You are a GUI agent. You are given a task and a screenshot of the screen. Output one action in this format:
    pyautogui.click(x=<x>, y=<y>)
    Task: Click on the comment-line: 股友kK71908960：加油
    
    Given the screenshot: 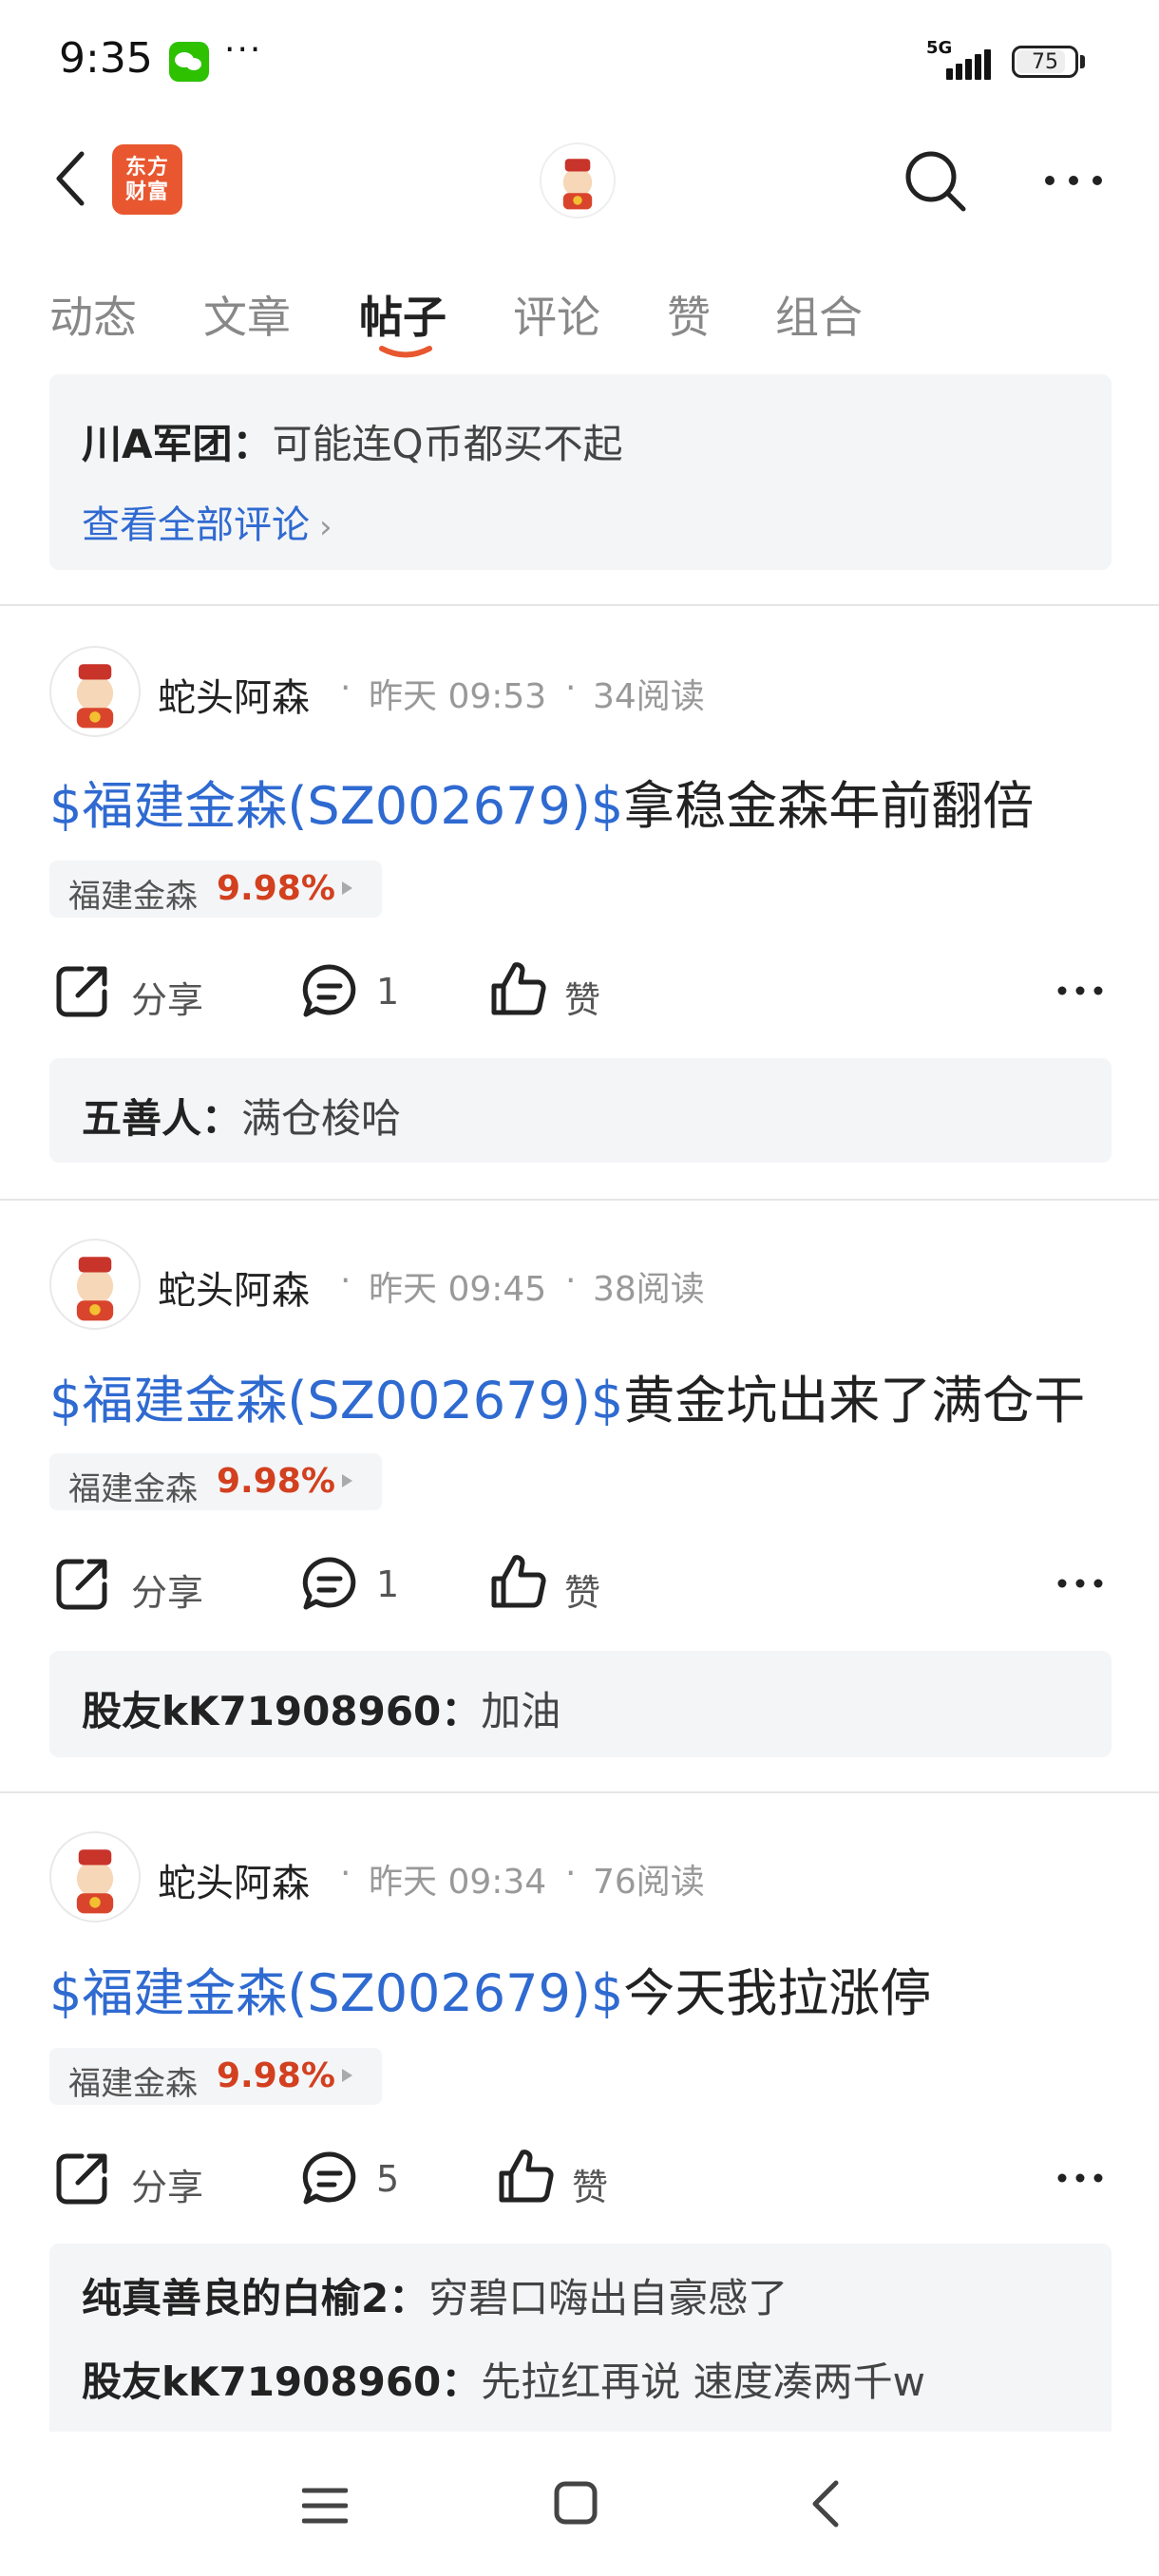 What is the action you would take?
    pyautogui.click(x=321, y=1708)
    